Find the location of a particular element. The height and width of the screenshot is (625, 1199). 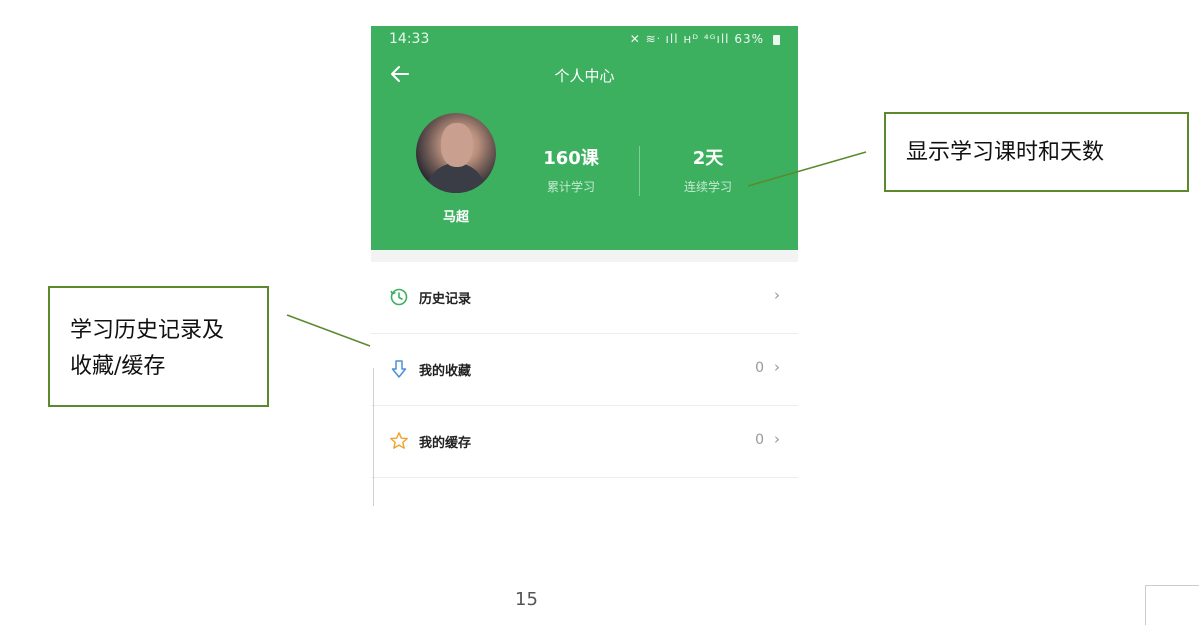

annotation-text-line2: 收藏/缓存 is located at coordinates (118, 366).